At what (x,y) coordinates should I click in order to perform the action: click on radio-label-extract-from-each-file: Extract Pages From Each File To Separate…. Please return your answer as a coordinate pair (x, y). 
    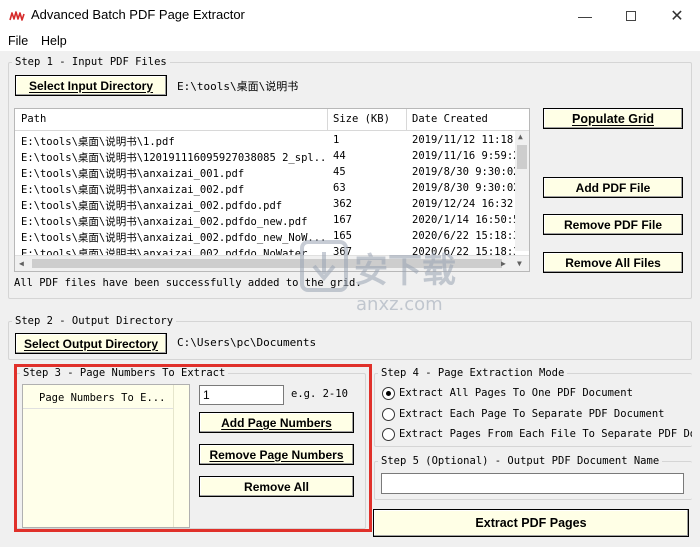
    Looking at the image, I should click on (545, 434).